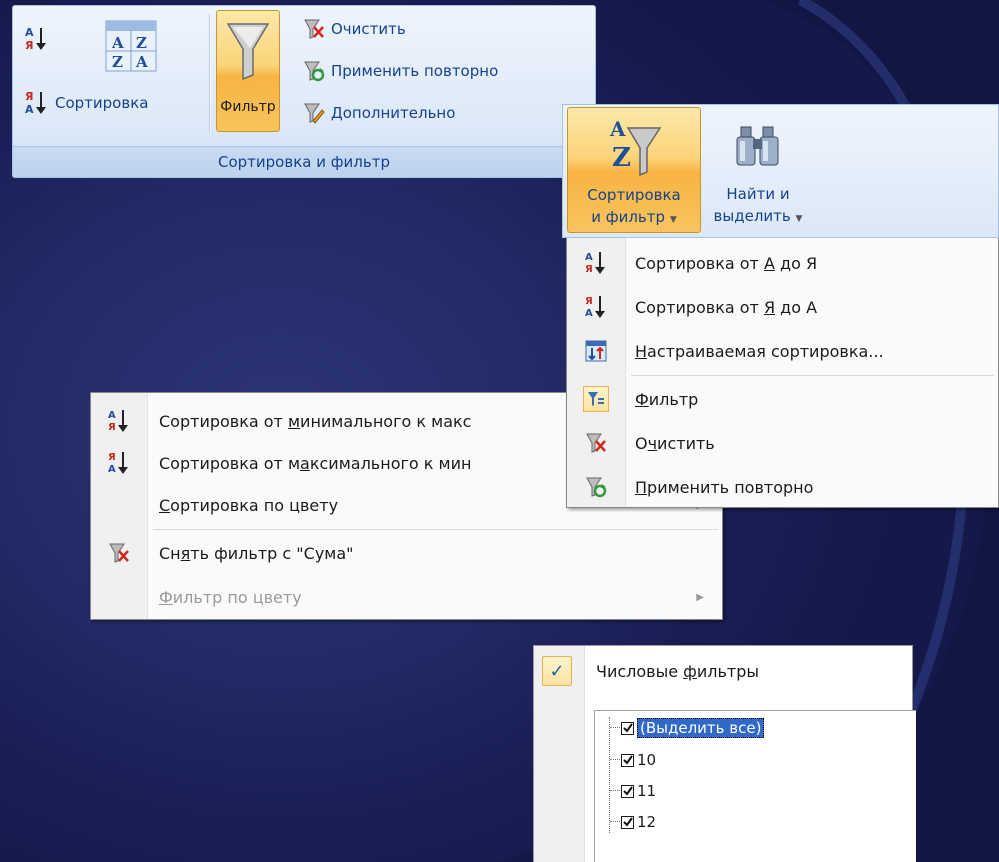  Describe the element at coordinates (406, 553) in the screenshot. I see `menu-item-clear-filter-suma: Снять фильтр с "Сума"` at that location.